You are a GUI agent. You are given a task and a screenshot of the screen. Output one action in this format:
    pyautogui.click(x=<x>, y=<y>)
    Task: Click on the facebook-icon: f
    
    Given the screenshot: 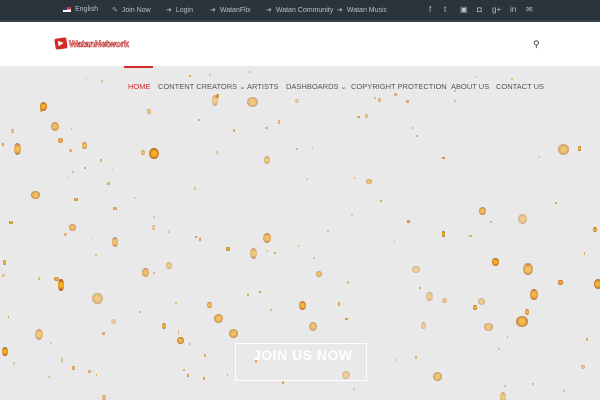 What is the action you would take?
    pyautogui.click(x=430, y=9)
    